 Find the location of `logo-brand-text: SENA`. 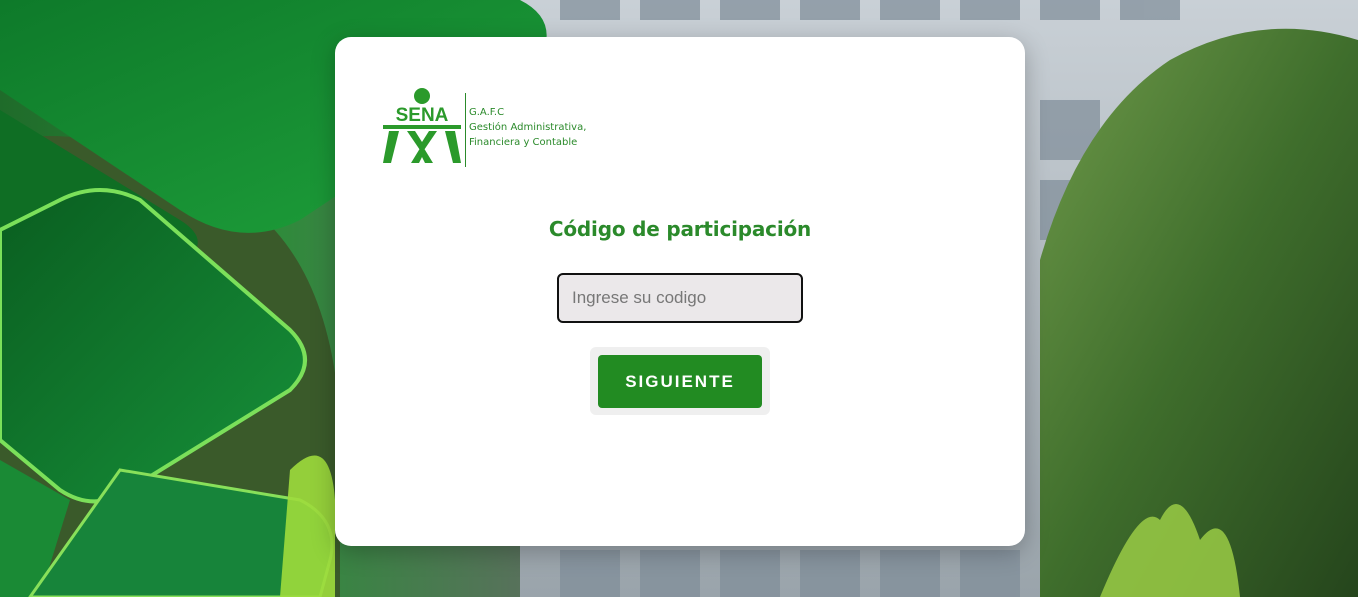

logo-brand-text: SENA is located at coordinates (422, 115).